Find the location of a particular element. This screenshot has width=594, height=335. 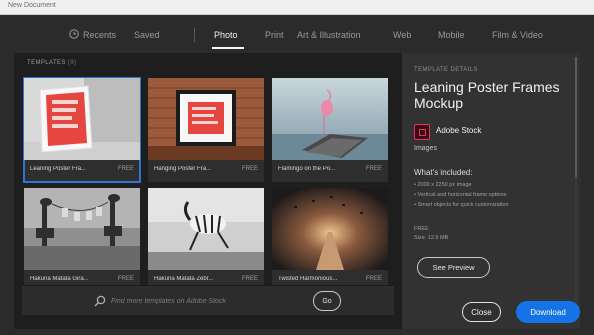

tab-recents: Recents is located at coordinates (99, 35).